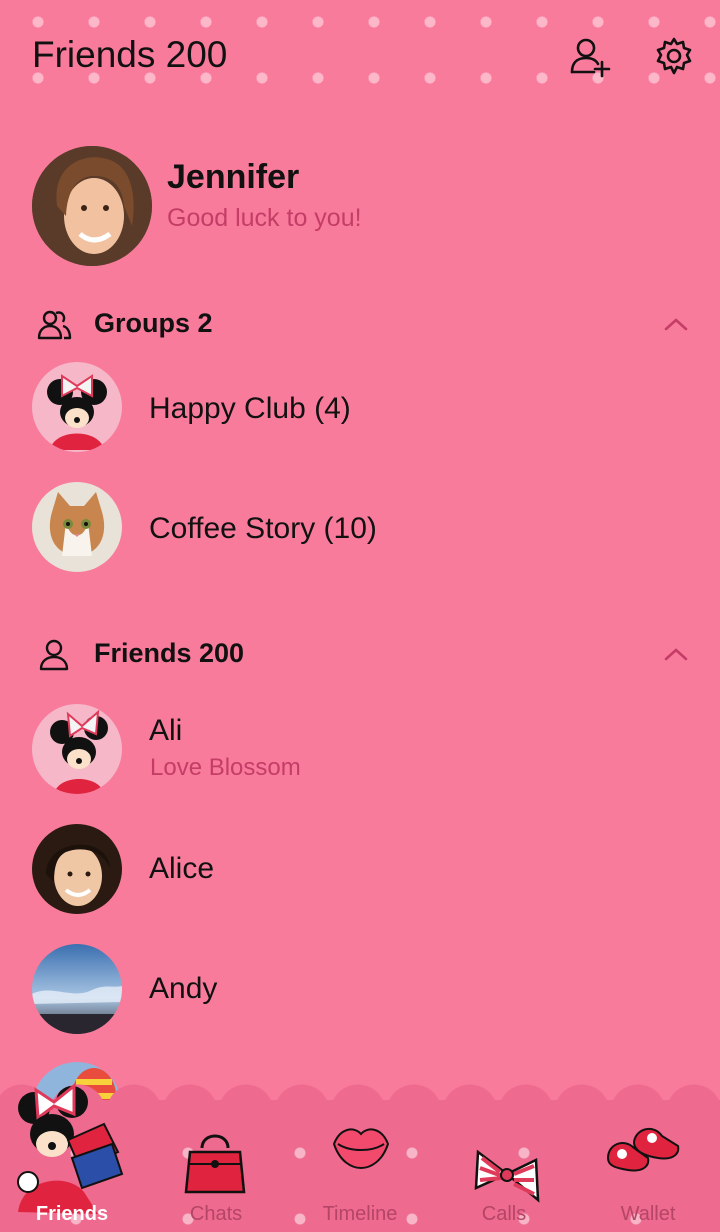 This screenshot has height=1232, width=720. What do you see at coordinates (77, 749) in the screenshot?
I see `friend-avatar-minnie` at bounding box center [77, 749].